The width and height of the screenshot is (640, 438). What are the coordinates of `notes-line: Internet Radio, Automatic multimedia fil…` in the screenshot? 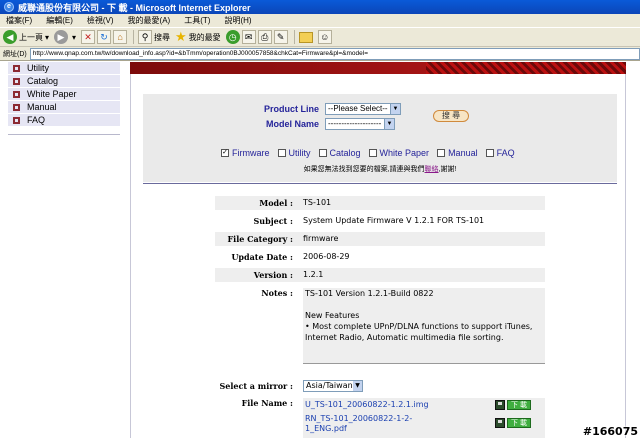 It's located at (404, 337).